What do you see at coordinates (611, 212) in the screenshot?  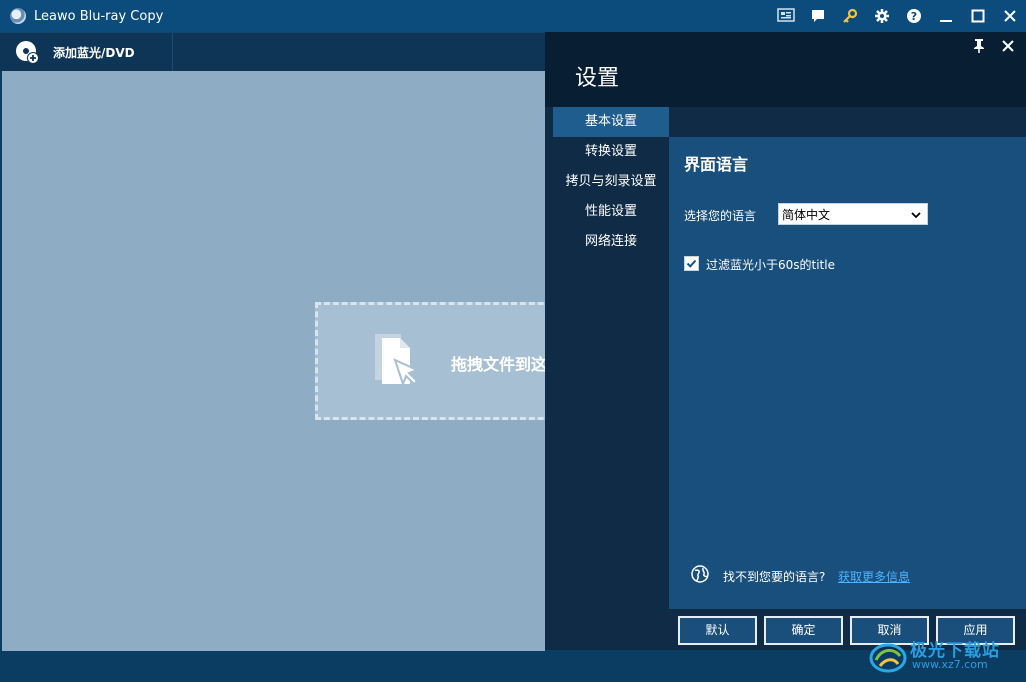 I see `nav-performance-settings: 性能设置` at bounding box center [611, 212].